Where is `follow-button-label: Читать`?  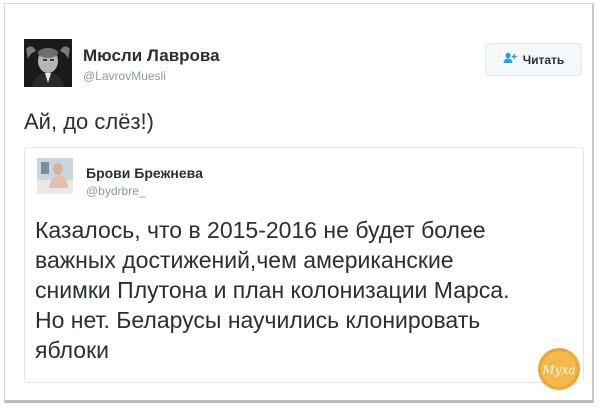
follow-button-label: Читать is located at coordinates (543, 59).